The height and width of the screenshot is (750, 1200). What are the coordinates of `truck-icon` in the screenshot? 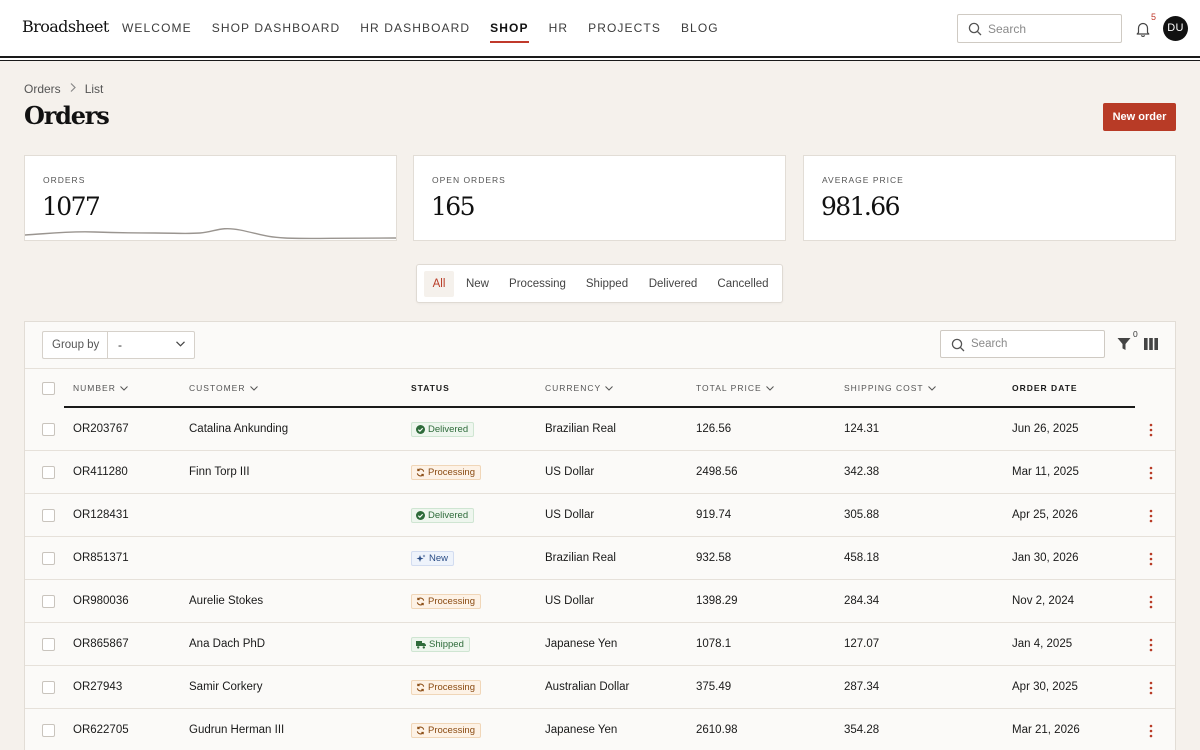 It's located at (421, 645).